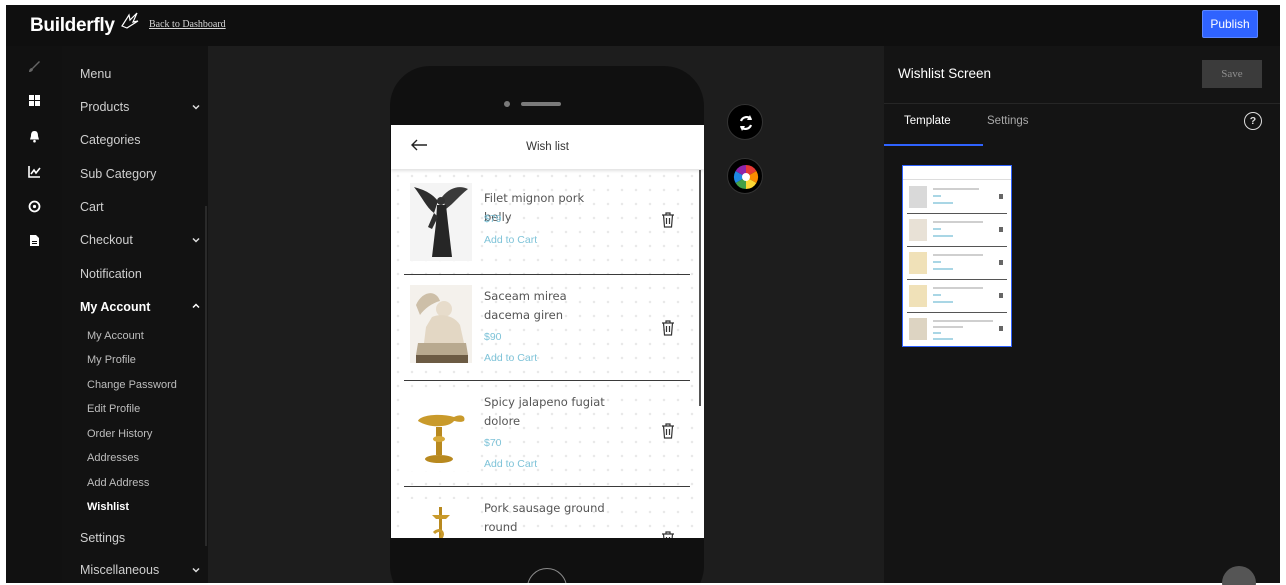 The height and width of the screenshot is (585, 1286). I want to click on chevron-up-icon, so click(196, 306).